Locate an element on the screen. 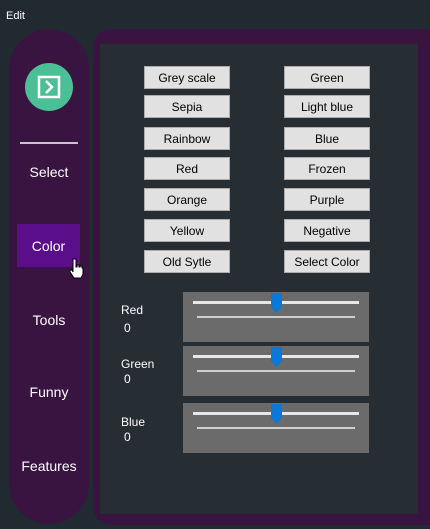 This screenshot has width=430, height=529. negative-button: Negative is located at coordinates (327, 230).